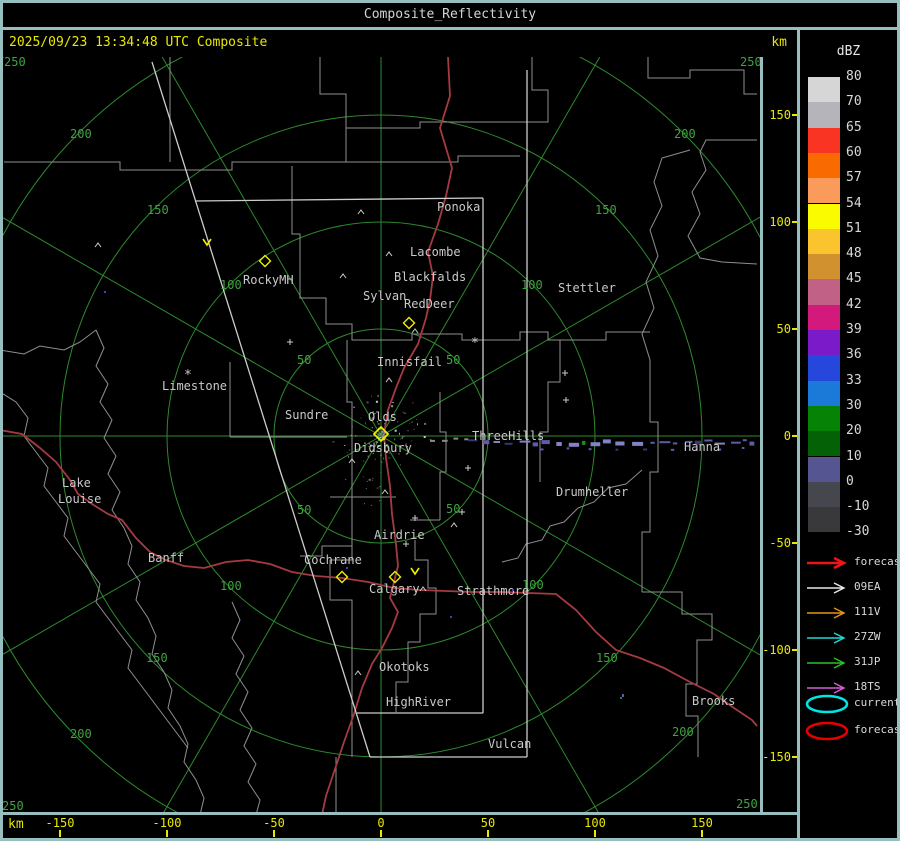 The image size is (900, 841). What do you see at coordinates (854, 76) in the screenshot?
I see `colorbar-tick-label: 80` at bounding box center [854, 76].